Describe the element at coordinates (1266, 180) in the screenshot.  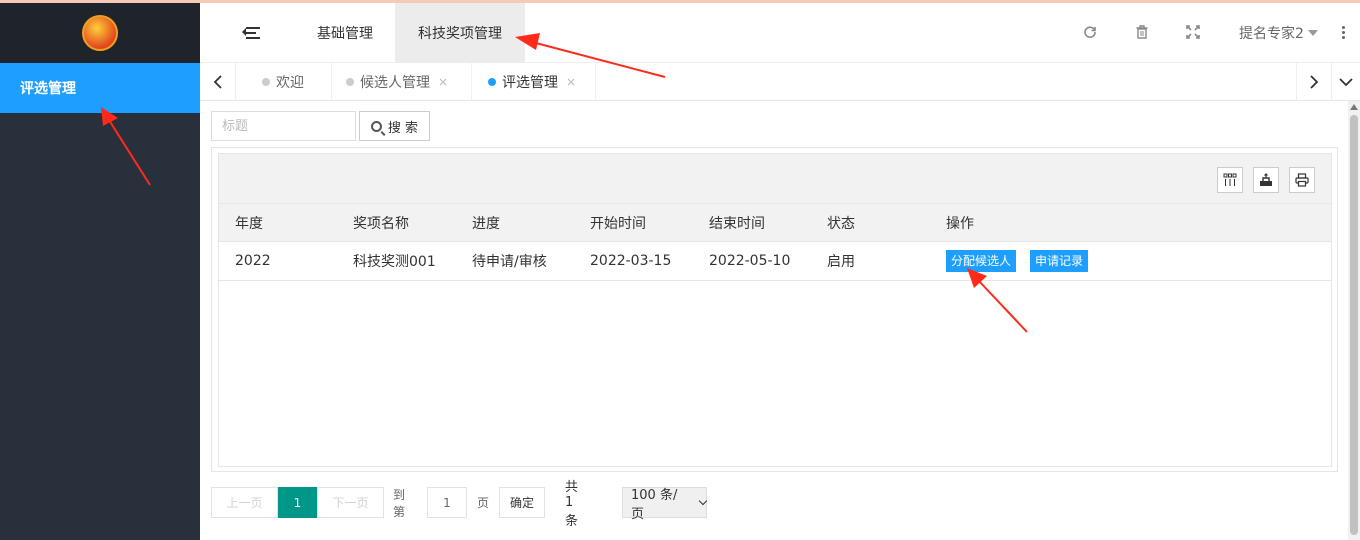
I see `export-icon` at that location.